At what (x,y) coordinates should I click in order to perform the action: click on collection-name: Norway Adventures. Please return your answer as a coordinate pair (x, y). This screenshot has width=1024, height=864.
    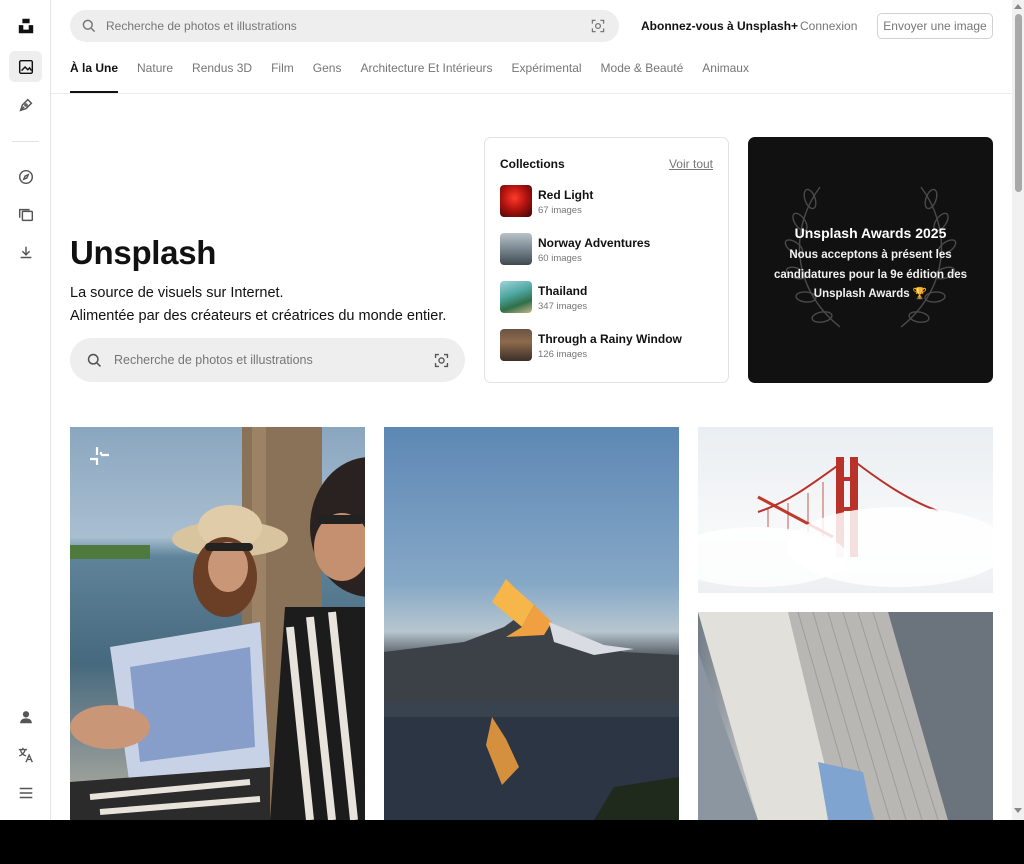
    Looking at the image, I should click on (594, 243).